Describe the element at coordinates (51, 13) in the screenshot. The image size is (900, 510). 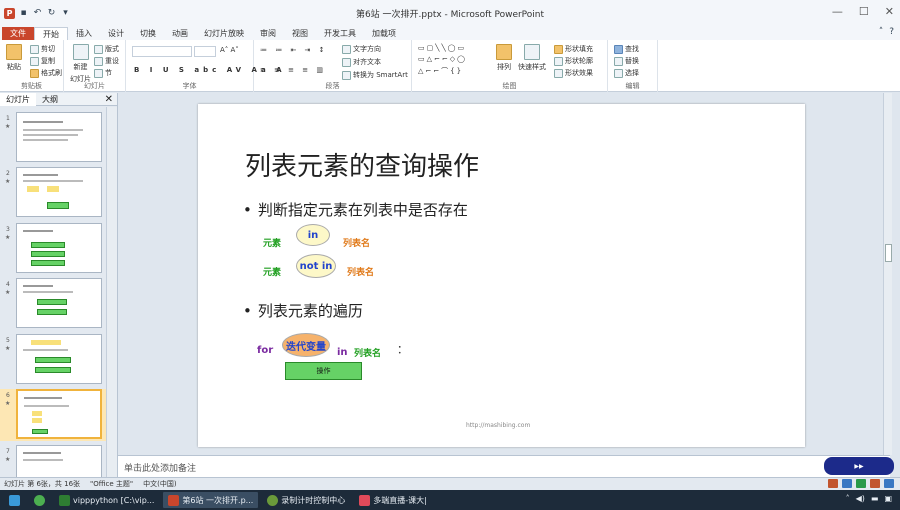
I see `redo-icon: ↻` at that location.